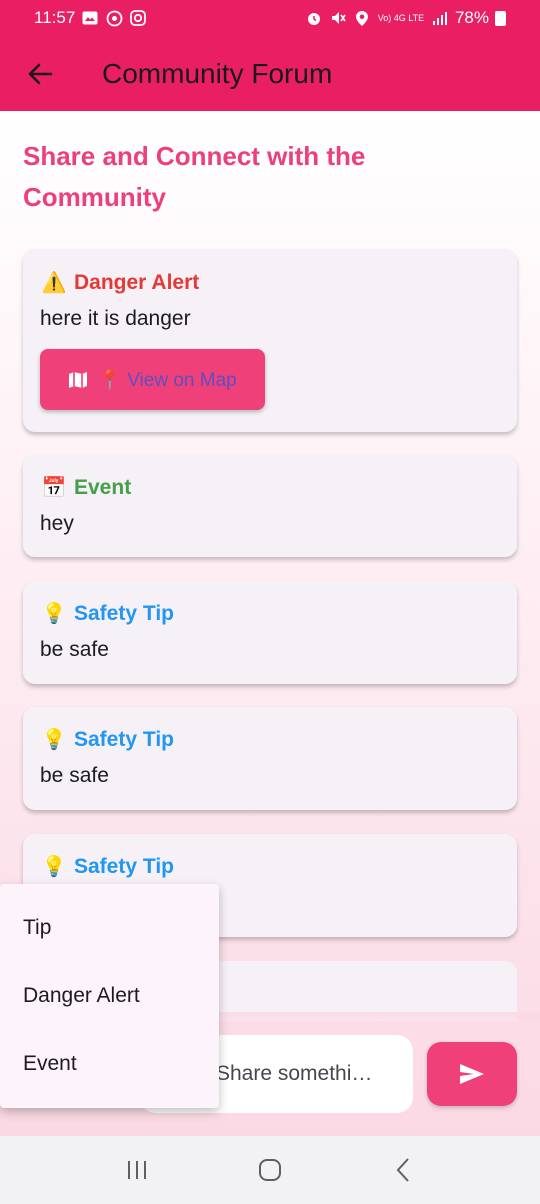  Describe the element at coordinates (270, 487) in the screenshot. I see `post-header: 📅 Event` at that location.